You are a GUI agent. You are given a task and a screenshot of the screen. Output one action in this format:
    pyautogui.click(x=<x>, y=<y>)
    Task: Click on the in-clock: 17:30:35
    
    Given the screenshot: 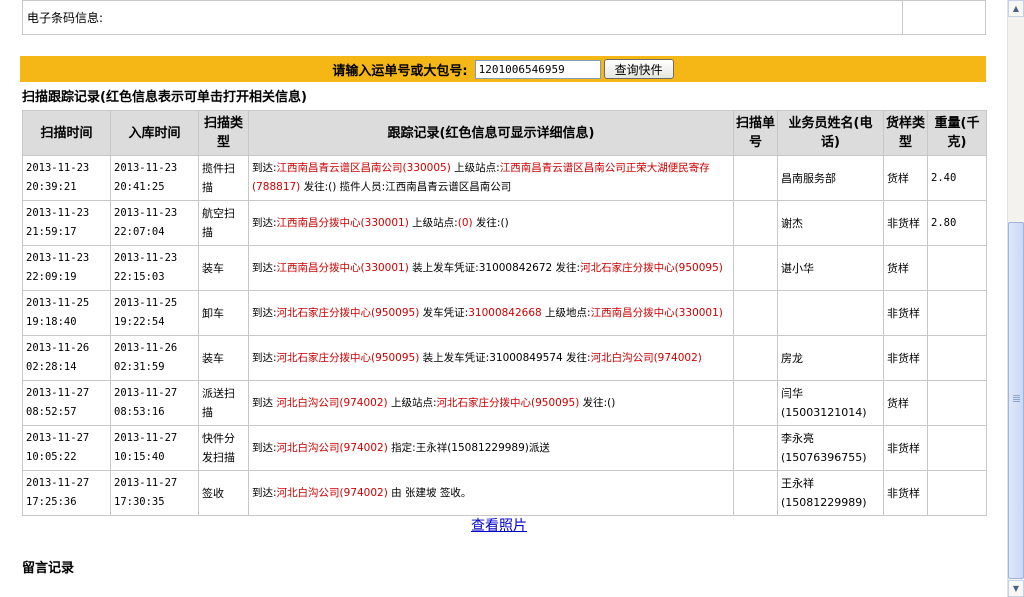 What is the action you would take?
    pyautogui.click(x=139, y=502)
    